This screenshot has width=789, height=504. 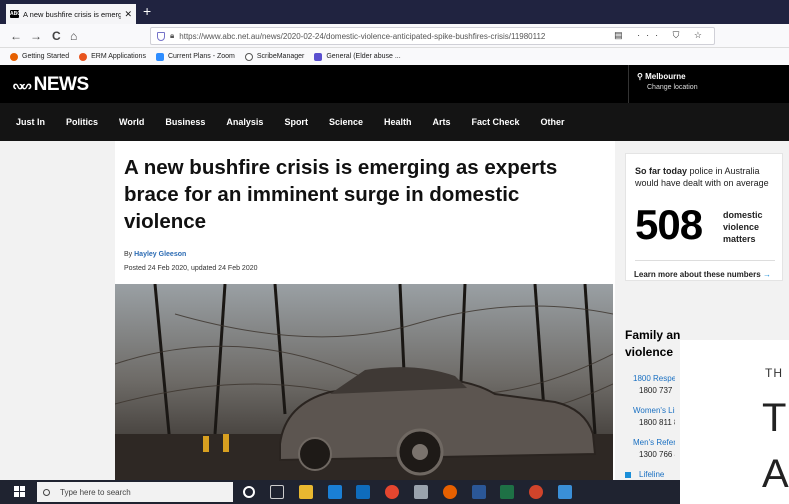 What do you see at coordinates (394, 84) in the screenshot?
I see `site-header: ᔓᔕ NEWS ⚲ Melbourne Change location` at bounding box center [394, 84].